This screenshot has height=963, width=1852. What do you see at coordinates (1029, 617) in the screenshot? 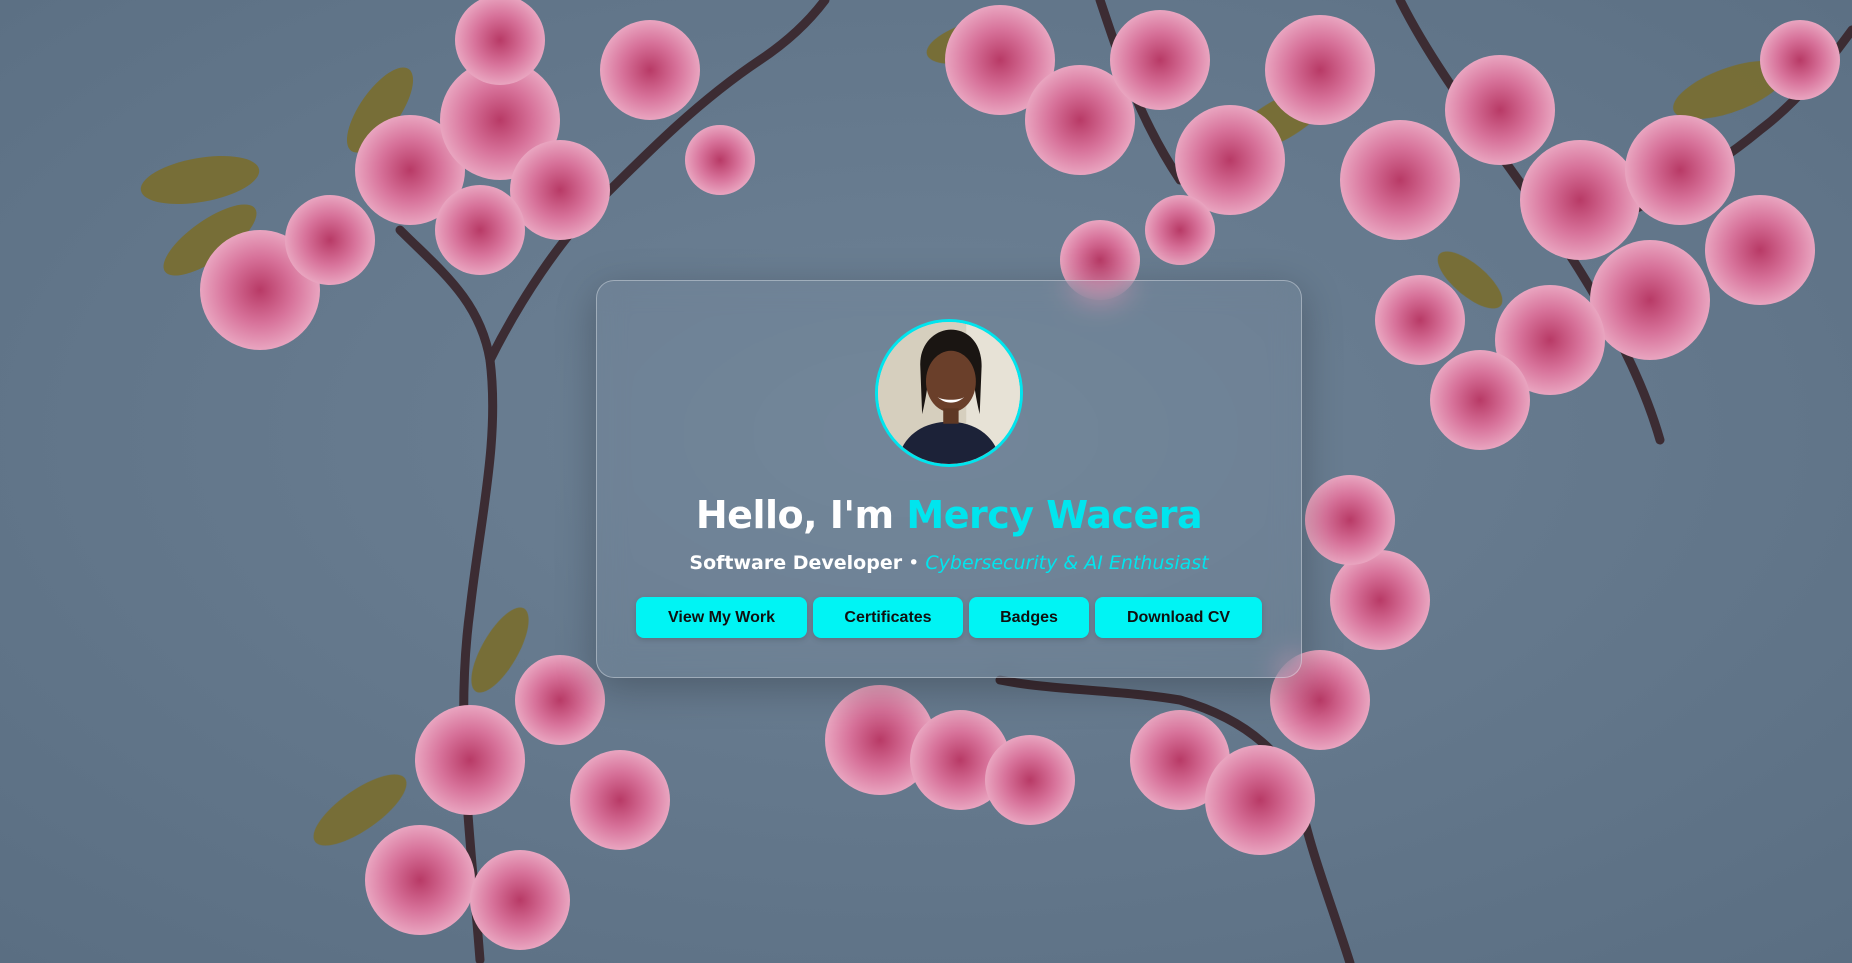
I see `badges-button: Badges` at bounding box center [1029, 617].